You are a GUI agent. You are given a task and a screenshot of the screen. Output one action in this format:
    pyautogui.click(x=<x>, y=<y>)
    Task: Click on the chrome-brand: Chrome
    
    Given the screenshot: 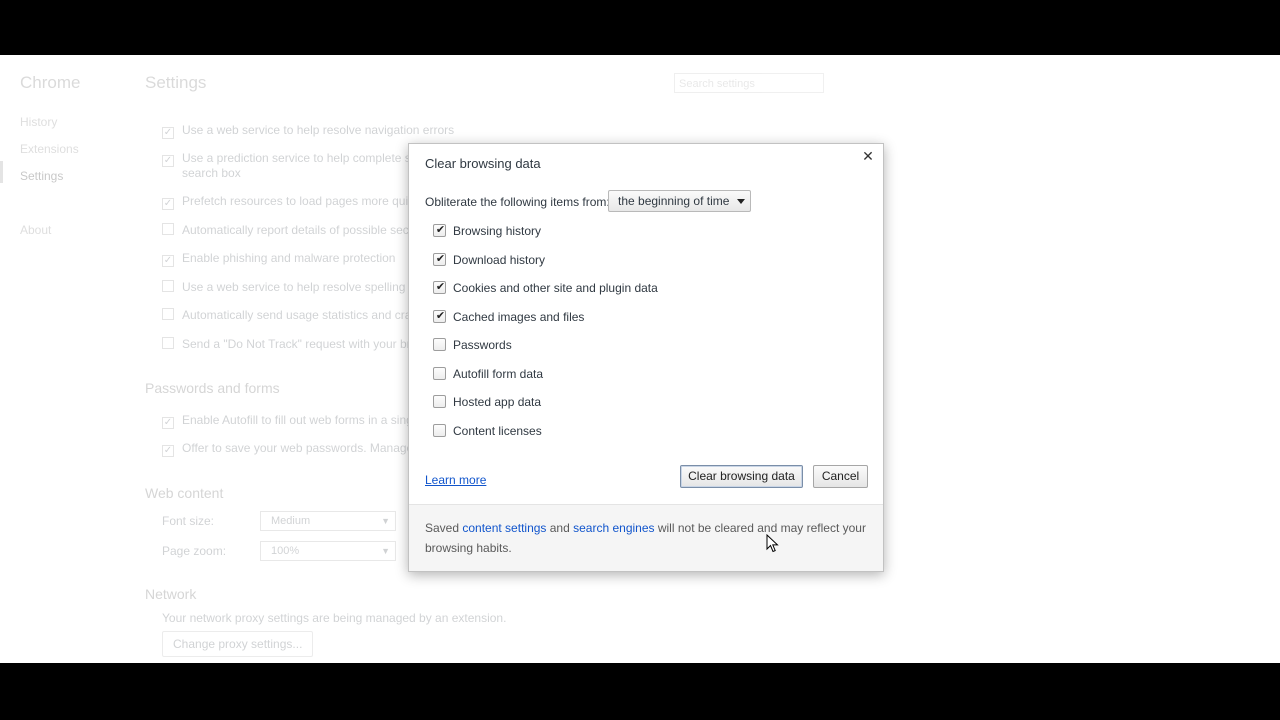 What is the action you would take?
    pyautogui.click(x=50, y=82)
    